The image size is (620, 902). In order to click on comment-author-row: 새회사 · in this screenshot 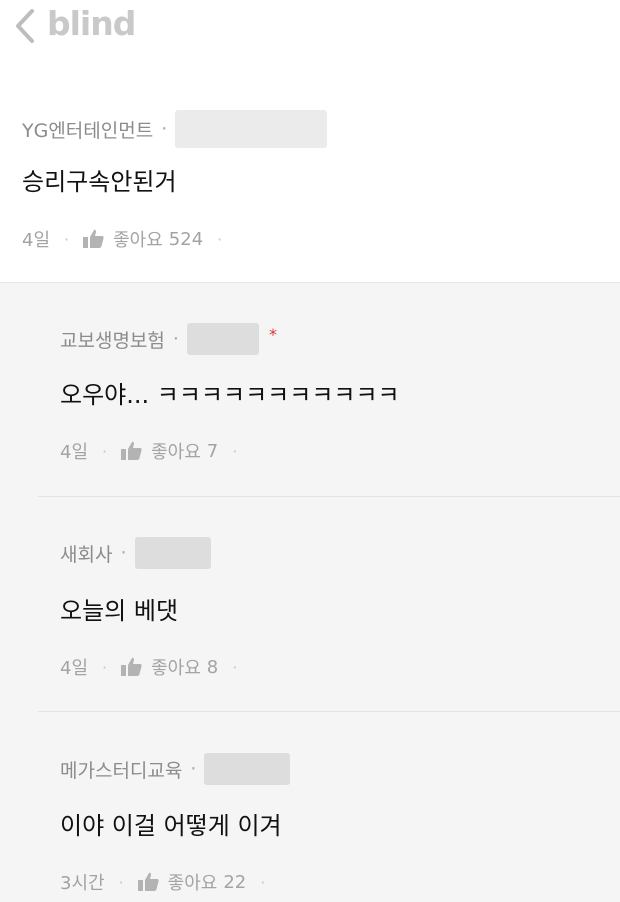, I will do `click(135, 553)`.